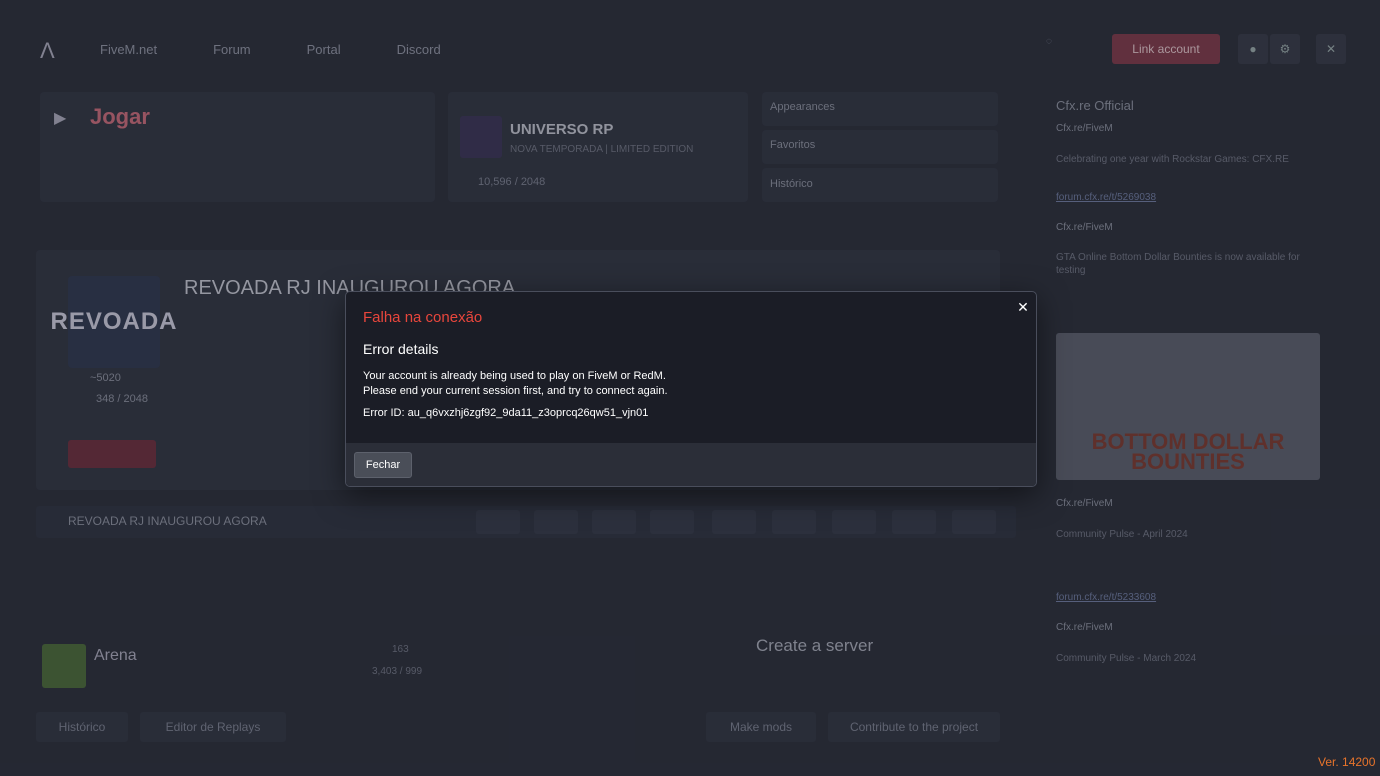  I want to click on fechar-button: Fechar, so click(383, 465).